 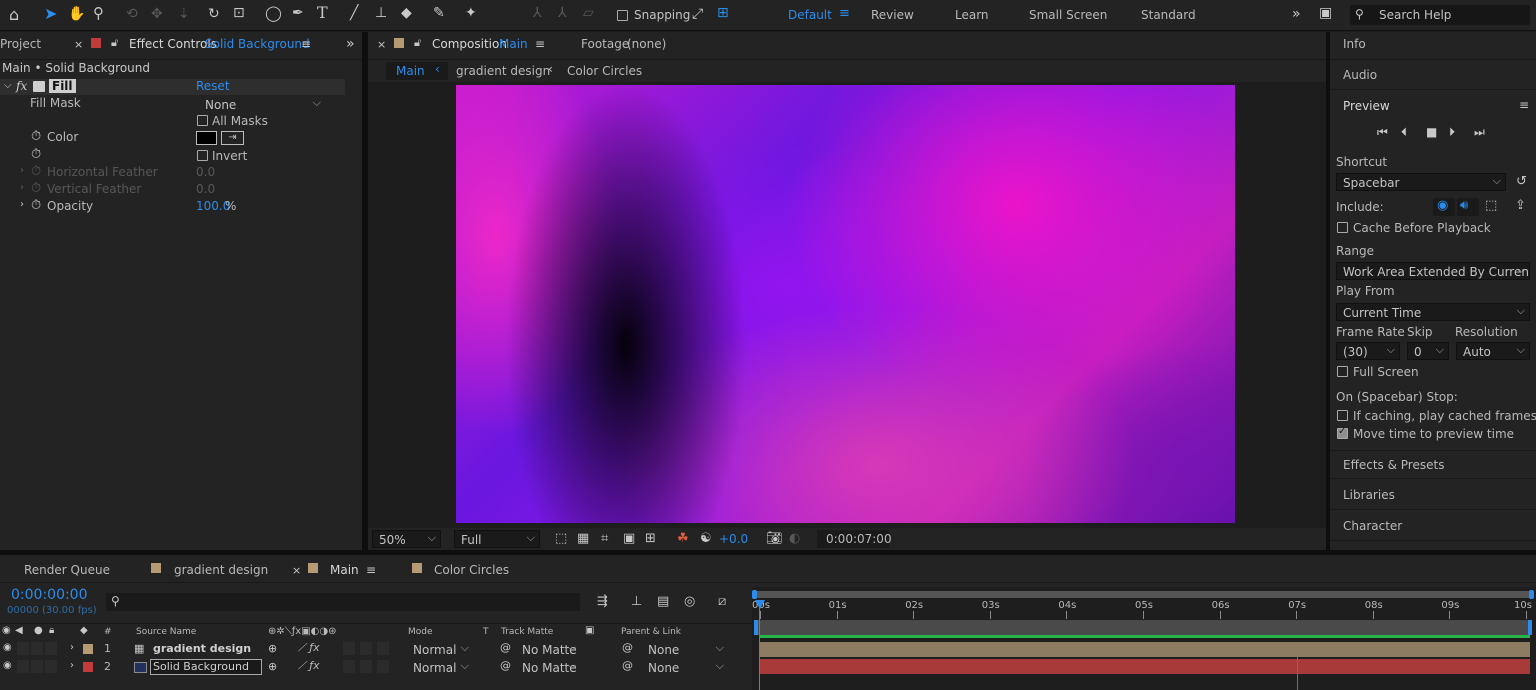 I want to click on snap-grid-icon: ⊞, so click(x=723, y=13).